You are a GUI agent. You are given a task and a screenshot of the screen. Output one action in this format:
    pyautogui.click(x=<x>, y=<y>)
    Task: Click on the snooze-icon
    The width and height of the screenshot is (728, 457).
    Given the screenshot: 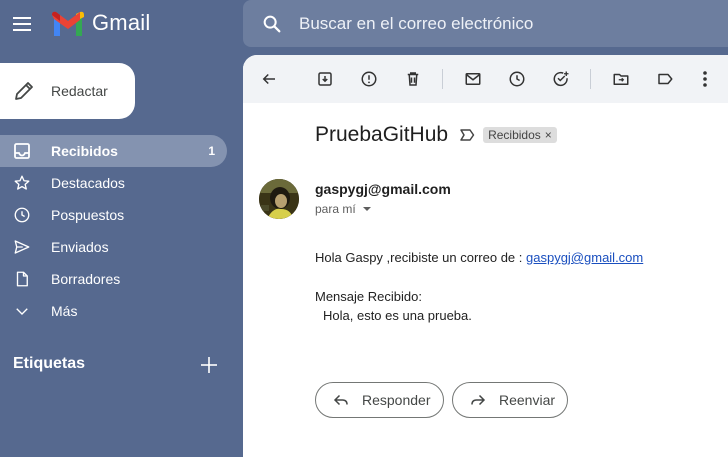 What is the action you would take?
    pyautogui.click(x=517, y=79)
    